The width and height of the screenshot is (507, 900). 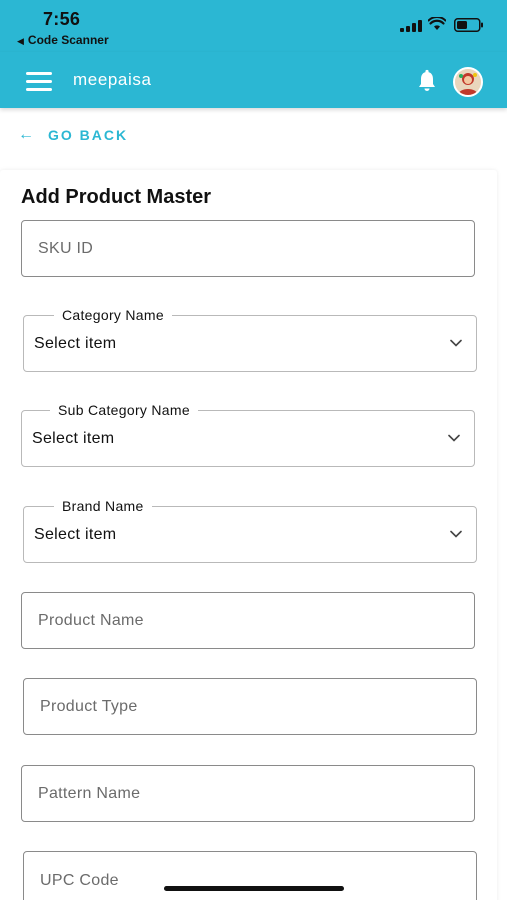 What do you see at coordinates (89, 706) in the screenshot?
I see `product-type-placeholder: Product Type` at bounding box center [89, 706].